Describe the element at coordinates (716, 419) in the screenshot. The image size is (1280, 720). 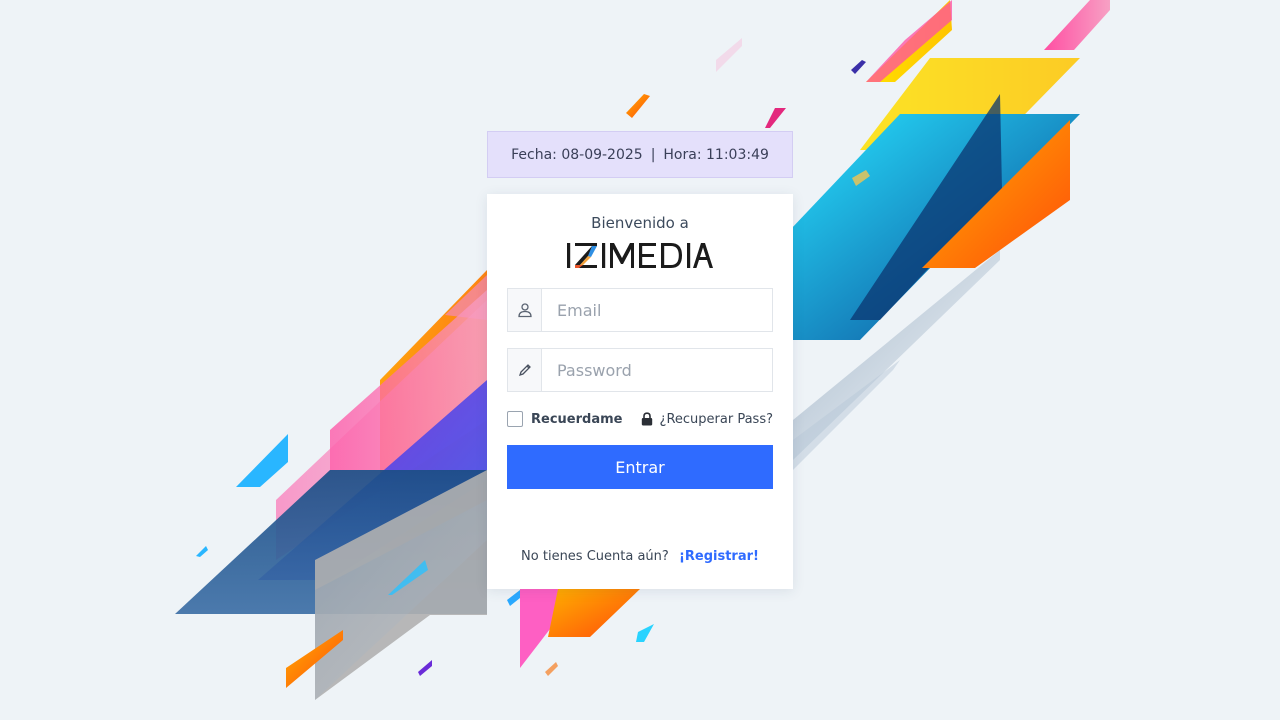
I see `recover-label: ¿Recuperar Pass?` at that location.